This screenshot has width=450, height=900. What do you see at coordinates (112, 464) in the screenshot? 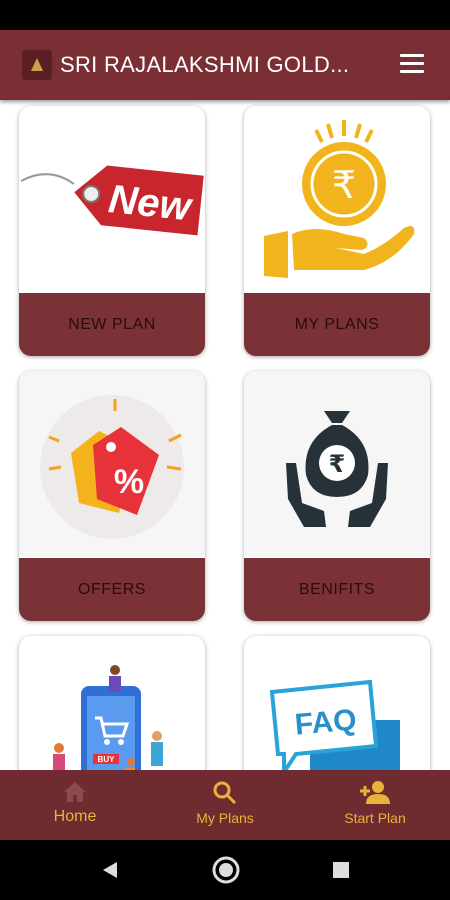
I see `offer-tag-icon: %` at bounding box center [112, 464].